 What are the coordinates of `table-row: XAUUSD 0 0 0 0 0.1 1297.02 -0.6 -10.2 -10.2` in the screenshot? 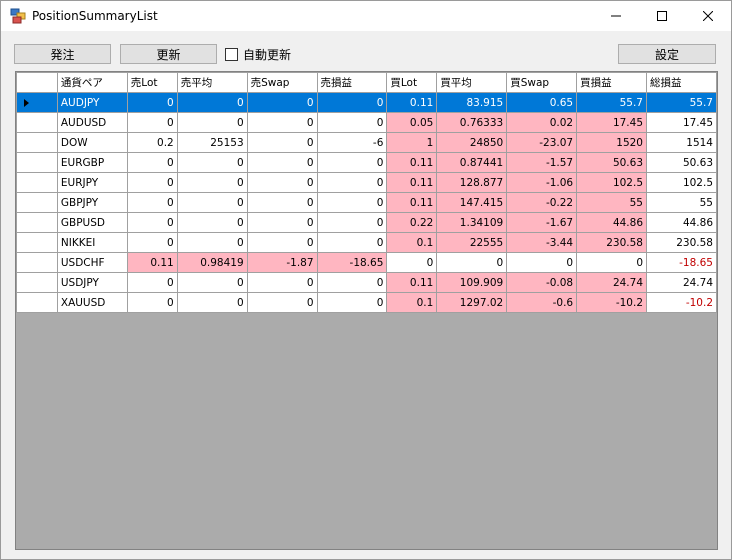 It's located at (366, 302).